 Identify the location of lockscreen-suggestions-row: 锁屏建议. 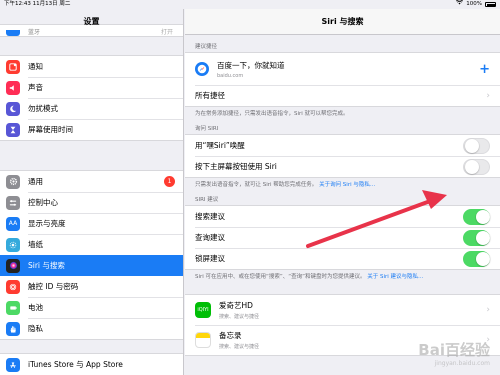
(342, 258).